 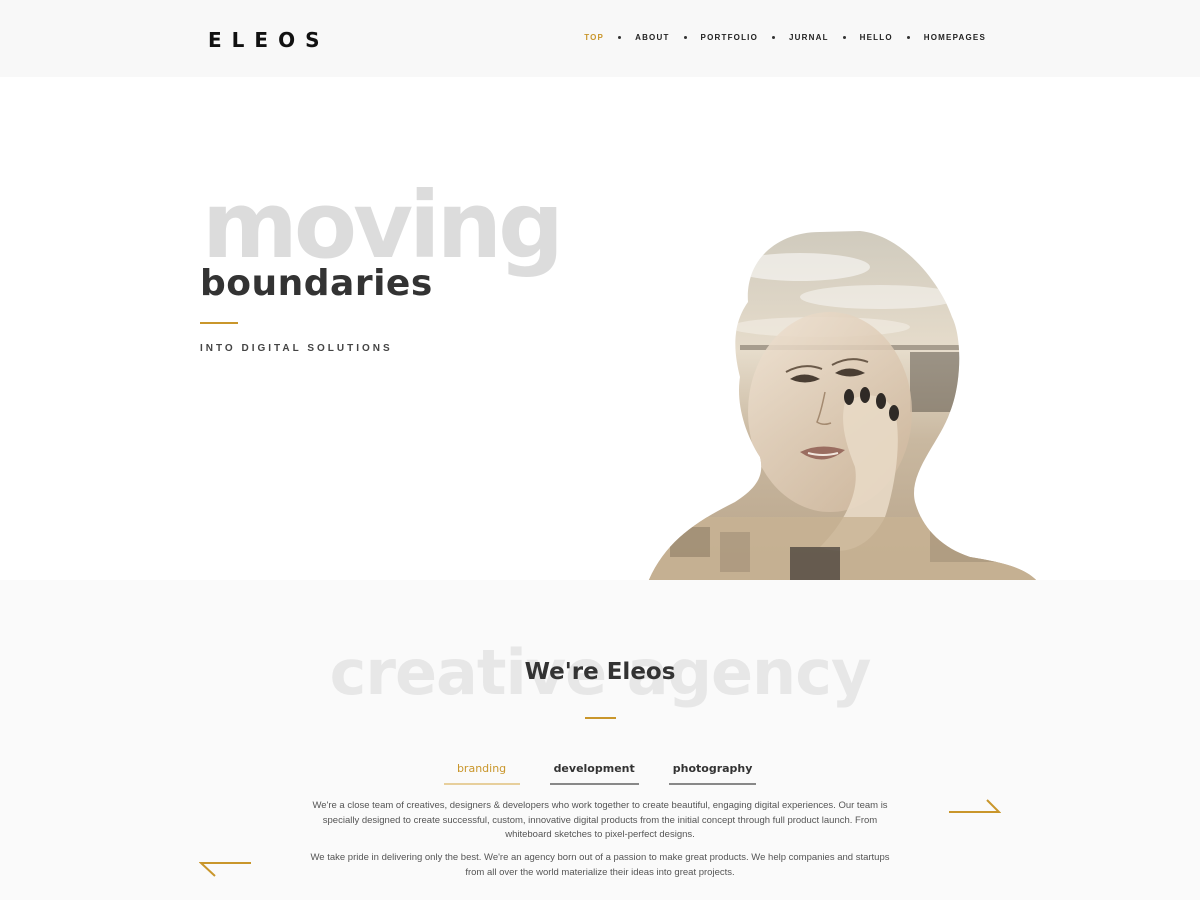 I want to click on nav-item-jurnal: JURNAL, so click(x=809, y=37).